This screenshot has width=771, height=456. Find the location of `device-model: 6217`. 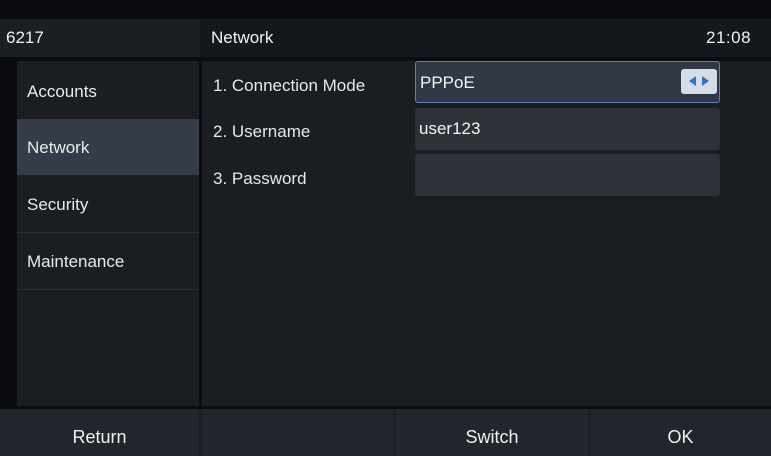

device-model: 6217 is located at coordinates (25, 37).